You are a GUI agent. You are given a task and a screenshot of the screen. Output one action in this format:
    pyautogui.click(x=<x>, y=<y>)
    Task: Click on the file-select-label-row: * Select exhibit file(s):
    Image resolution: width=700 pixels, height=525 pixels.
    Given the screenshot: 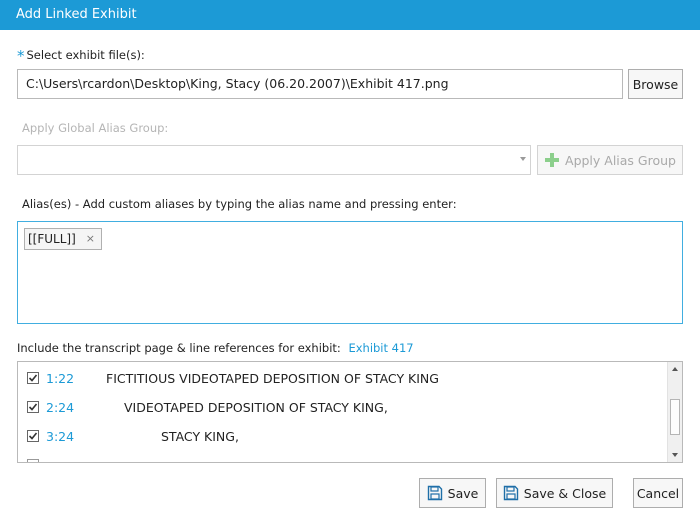 What is the action you would take?
    pyautogui.click(x=81, y=55)
    